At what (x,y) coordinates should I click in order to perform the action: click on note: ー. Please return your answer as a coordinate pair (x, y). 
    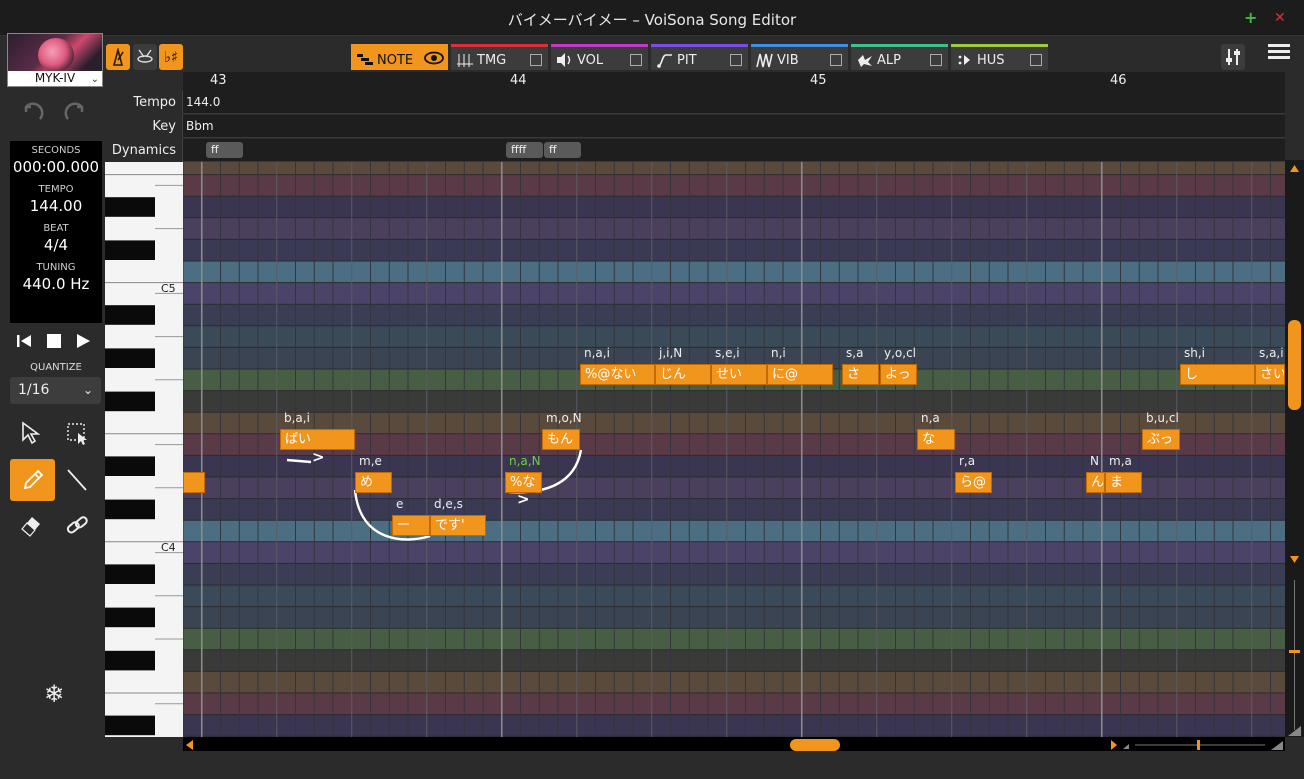
    Looking at the image, I should click on (411, 525).